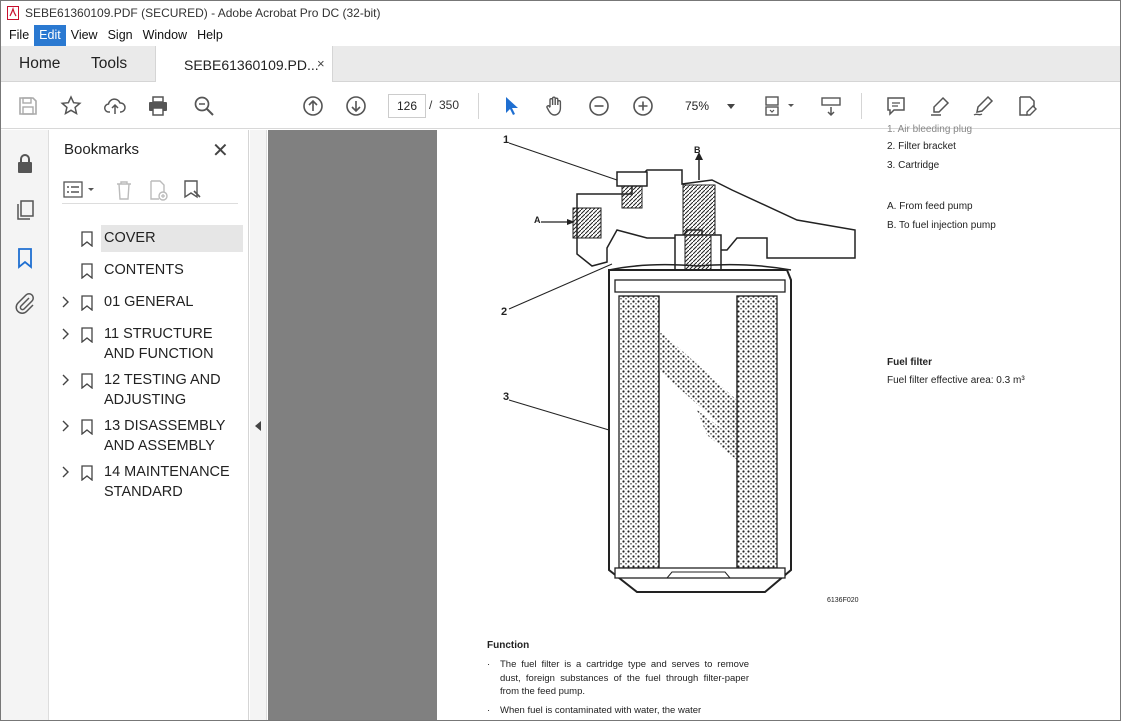 The height and width of the screenshot is (721, 1121). I want to click on bookmark-label: 11 STRUCTURE AND FUNCTION, so click(159, 344).